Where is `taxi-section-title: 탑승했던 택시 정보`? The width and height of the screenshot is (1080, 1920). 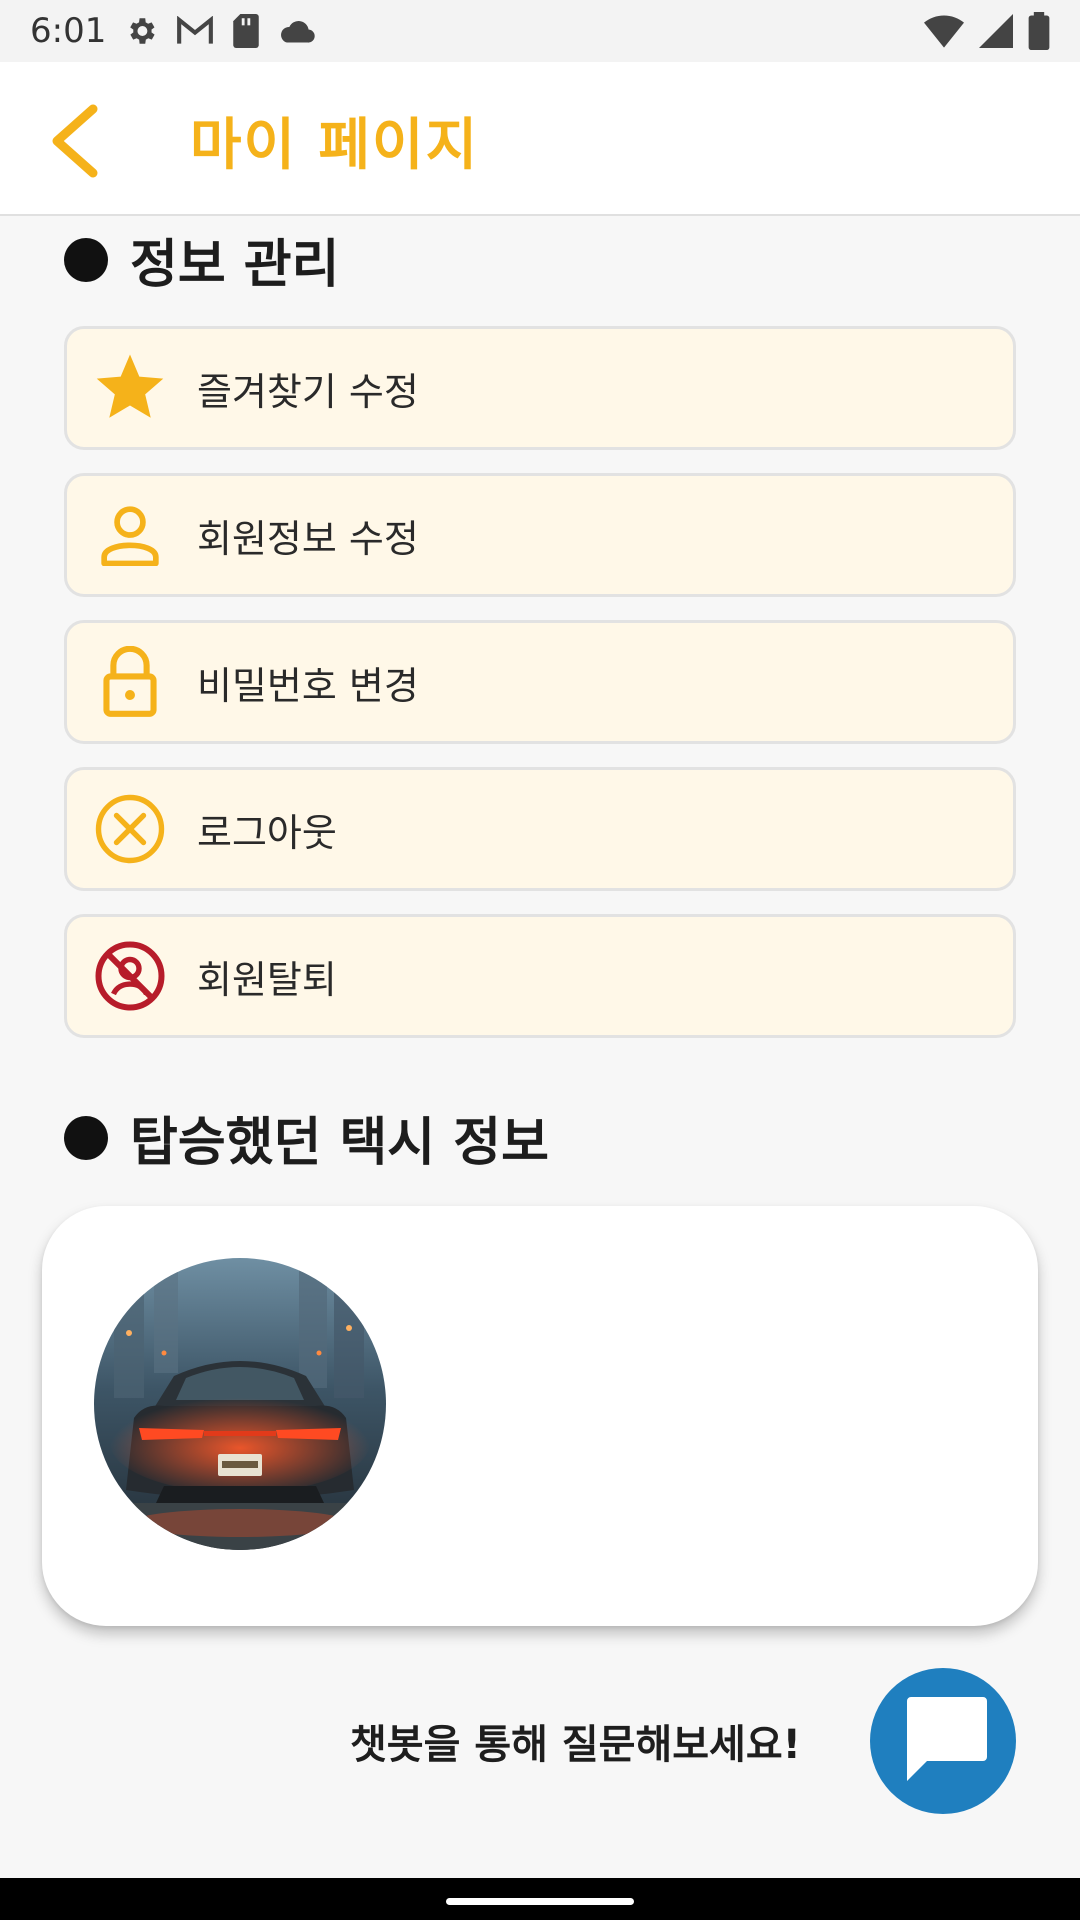 taxi-section-title: 탑승했던 택시 정보 is located at coordinates (306, 1137).